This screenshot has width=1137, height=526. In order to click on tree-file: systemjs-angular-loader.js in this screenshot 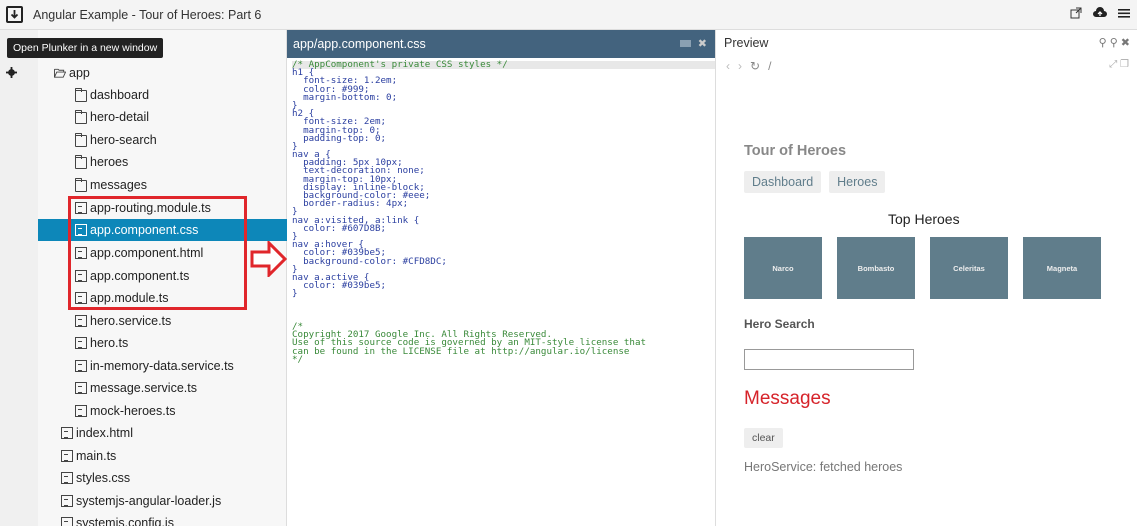, I will do `click(141, 501)`.